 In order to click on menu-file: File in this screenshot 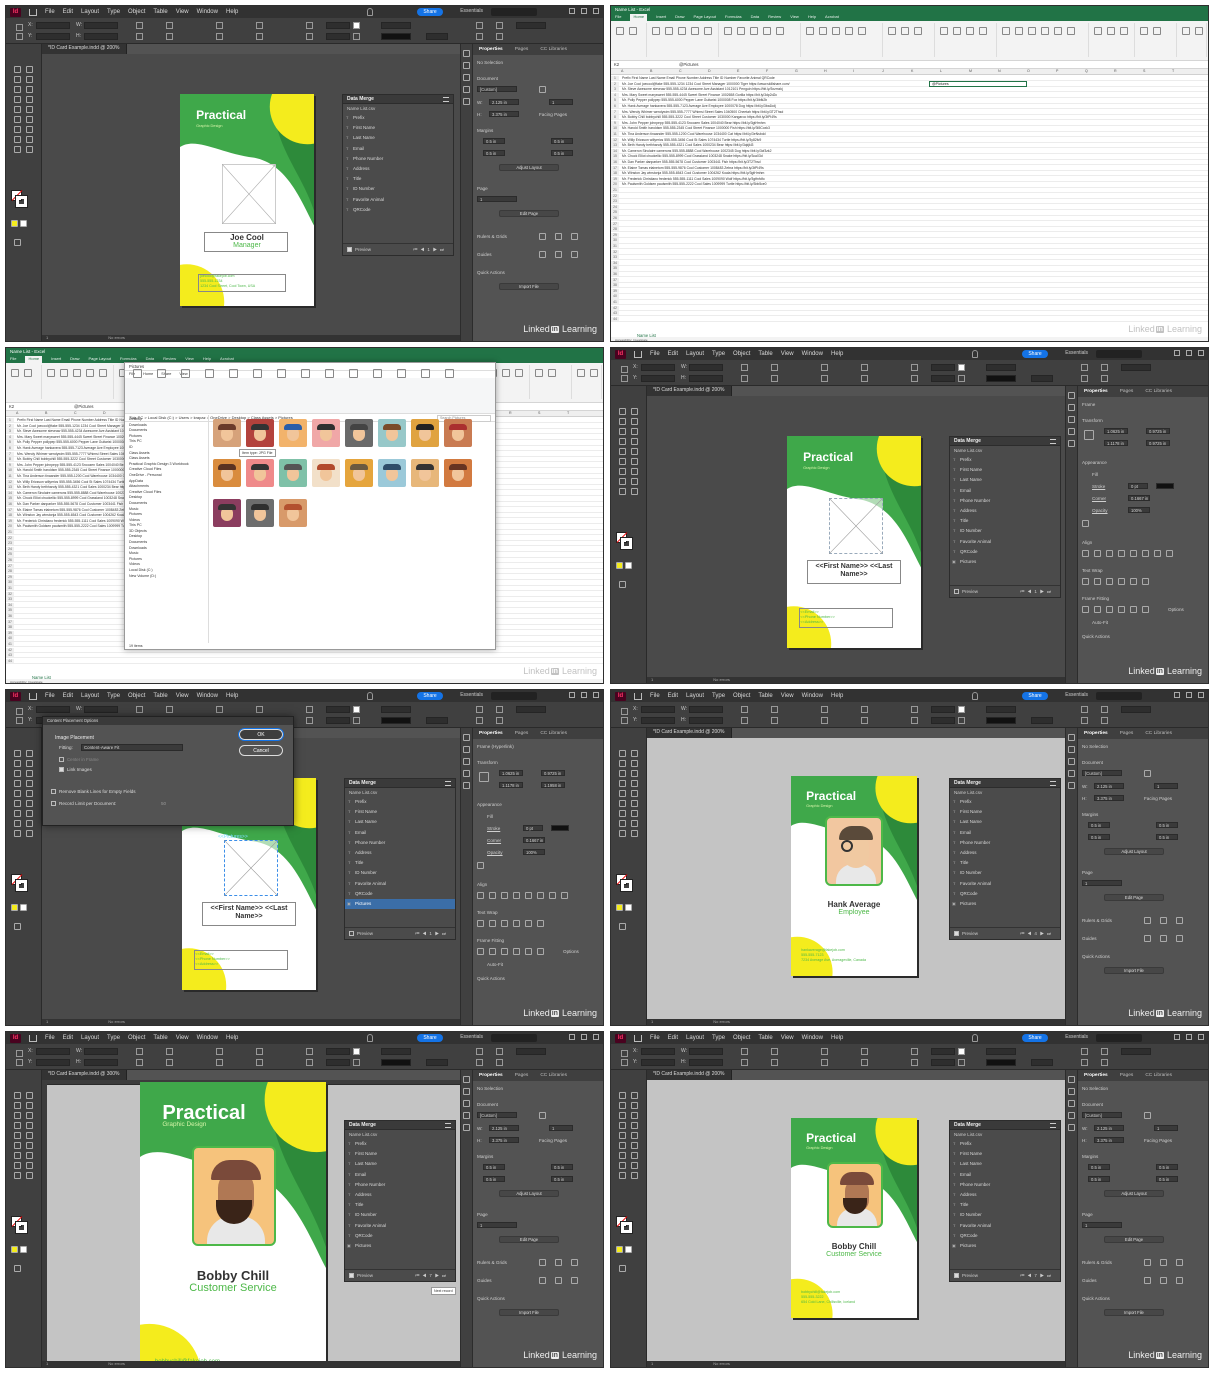, I will do `click(50, 12)`.